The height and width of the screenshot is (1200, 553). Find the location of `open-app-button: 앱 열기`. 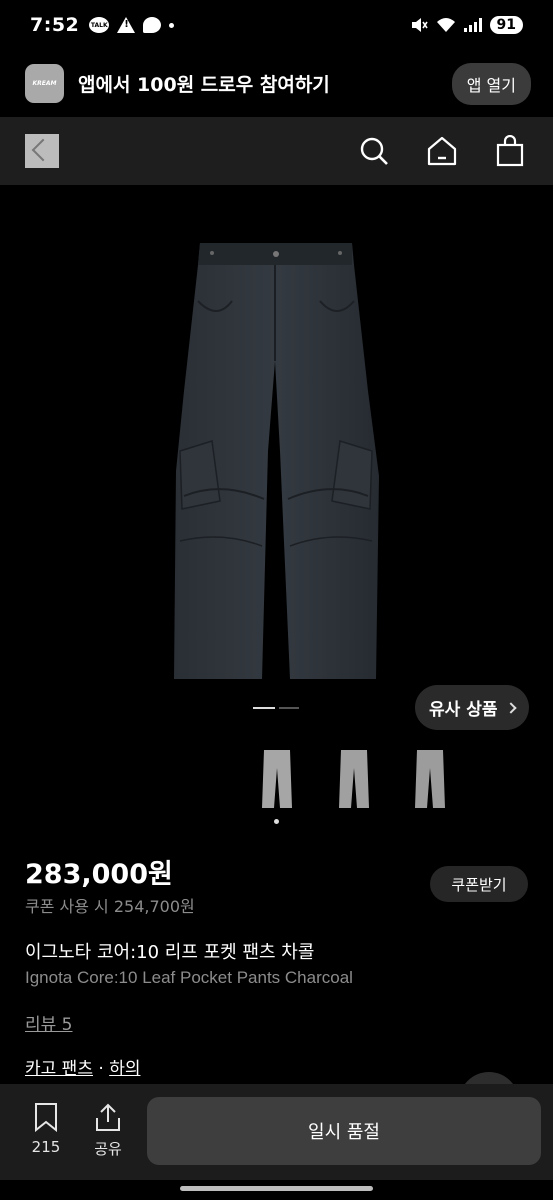

open-app-button: 앱 열기 is located at coordinates (491, 83).